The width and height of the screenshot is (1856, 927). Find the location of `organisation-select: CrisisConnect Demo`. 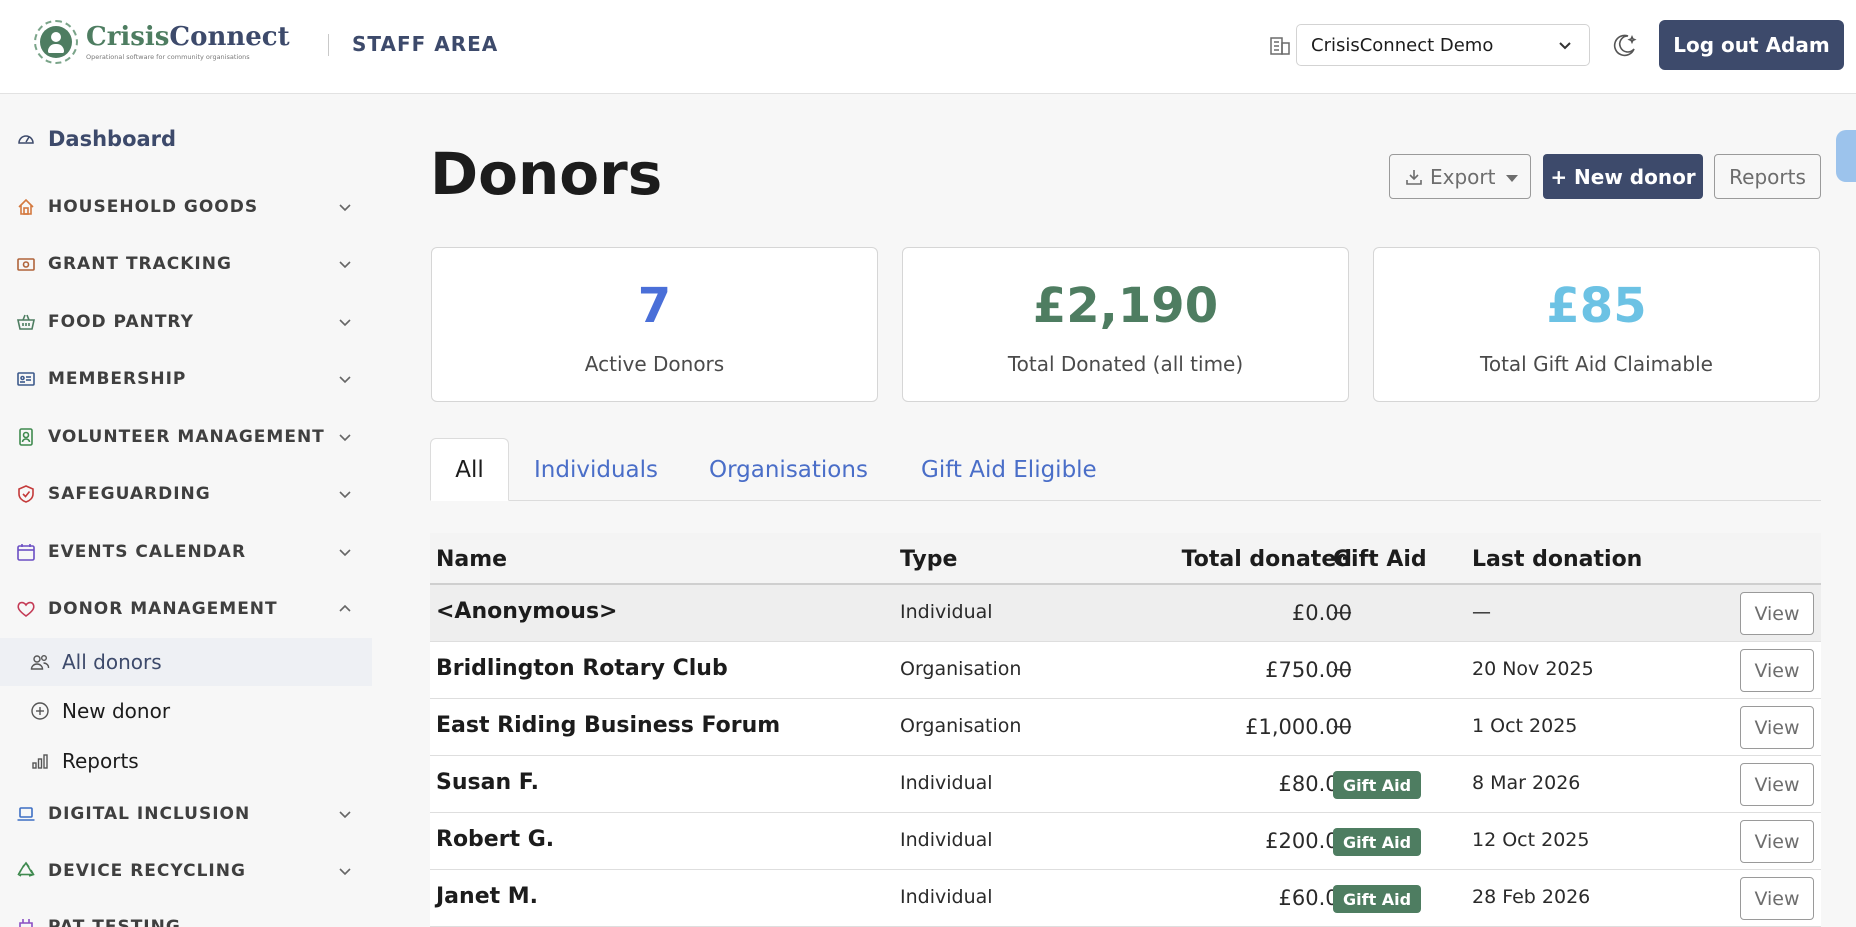

organisation-select: CrisisConnect Demo is located at coordinates (1443, 45).